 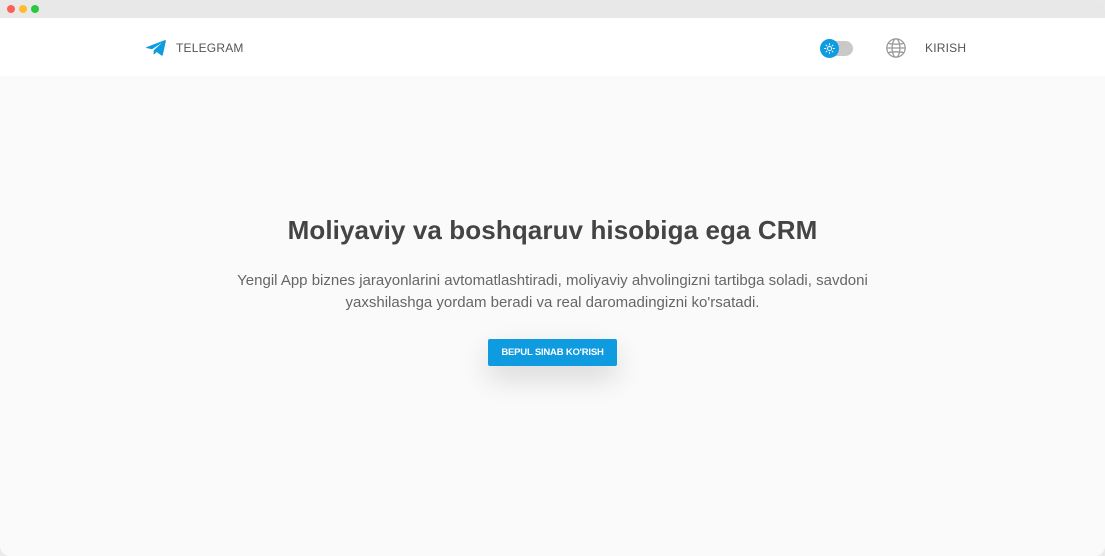 I want to click on globe-icon, so click(x=896, y=48).